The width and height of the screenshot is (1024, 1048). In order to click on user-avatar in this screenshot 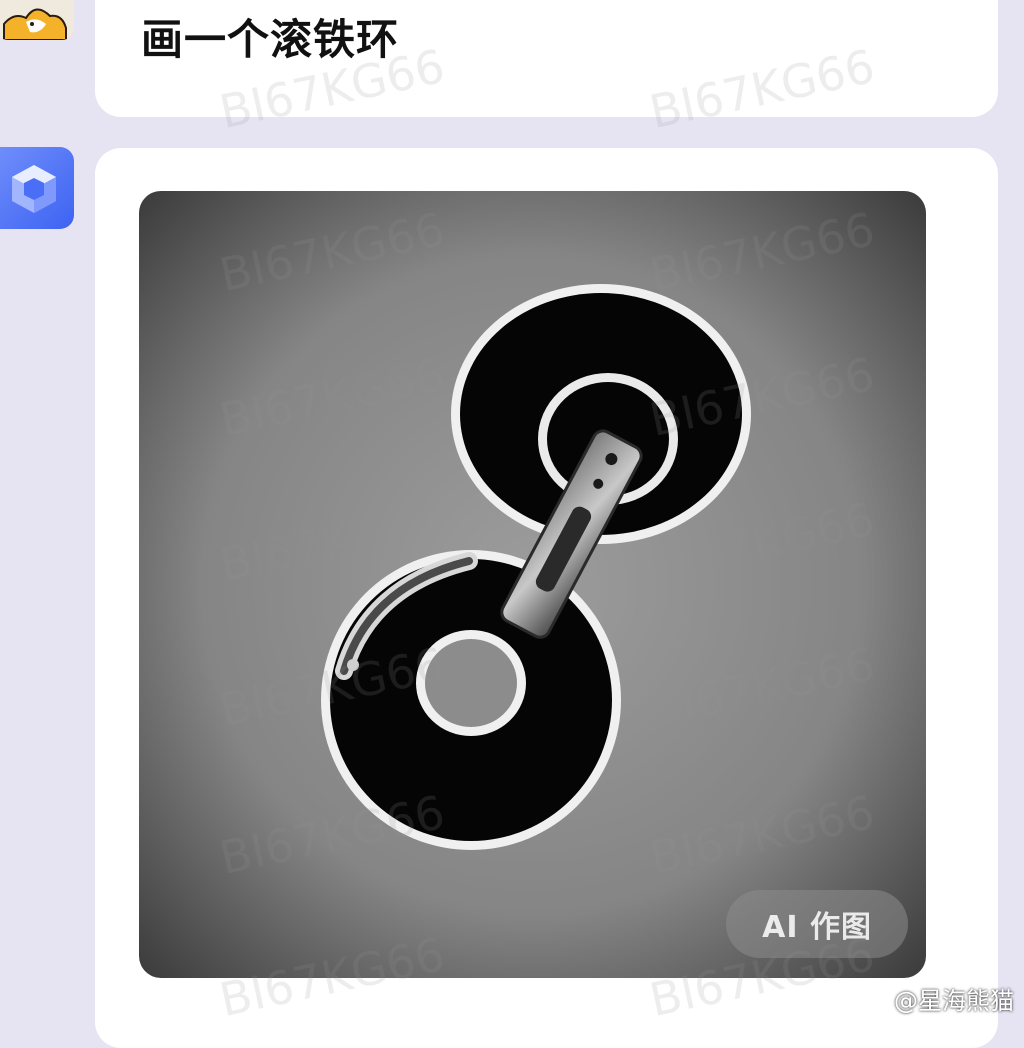, I will do `click(37, 20)`.